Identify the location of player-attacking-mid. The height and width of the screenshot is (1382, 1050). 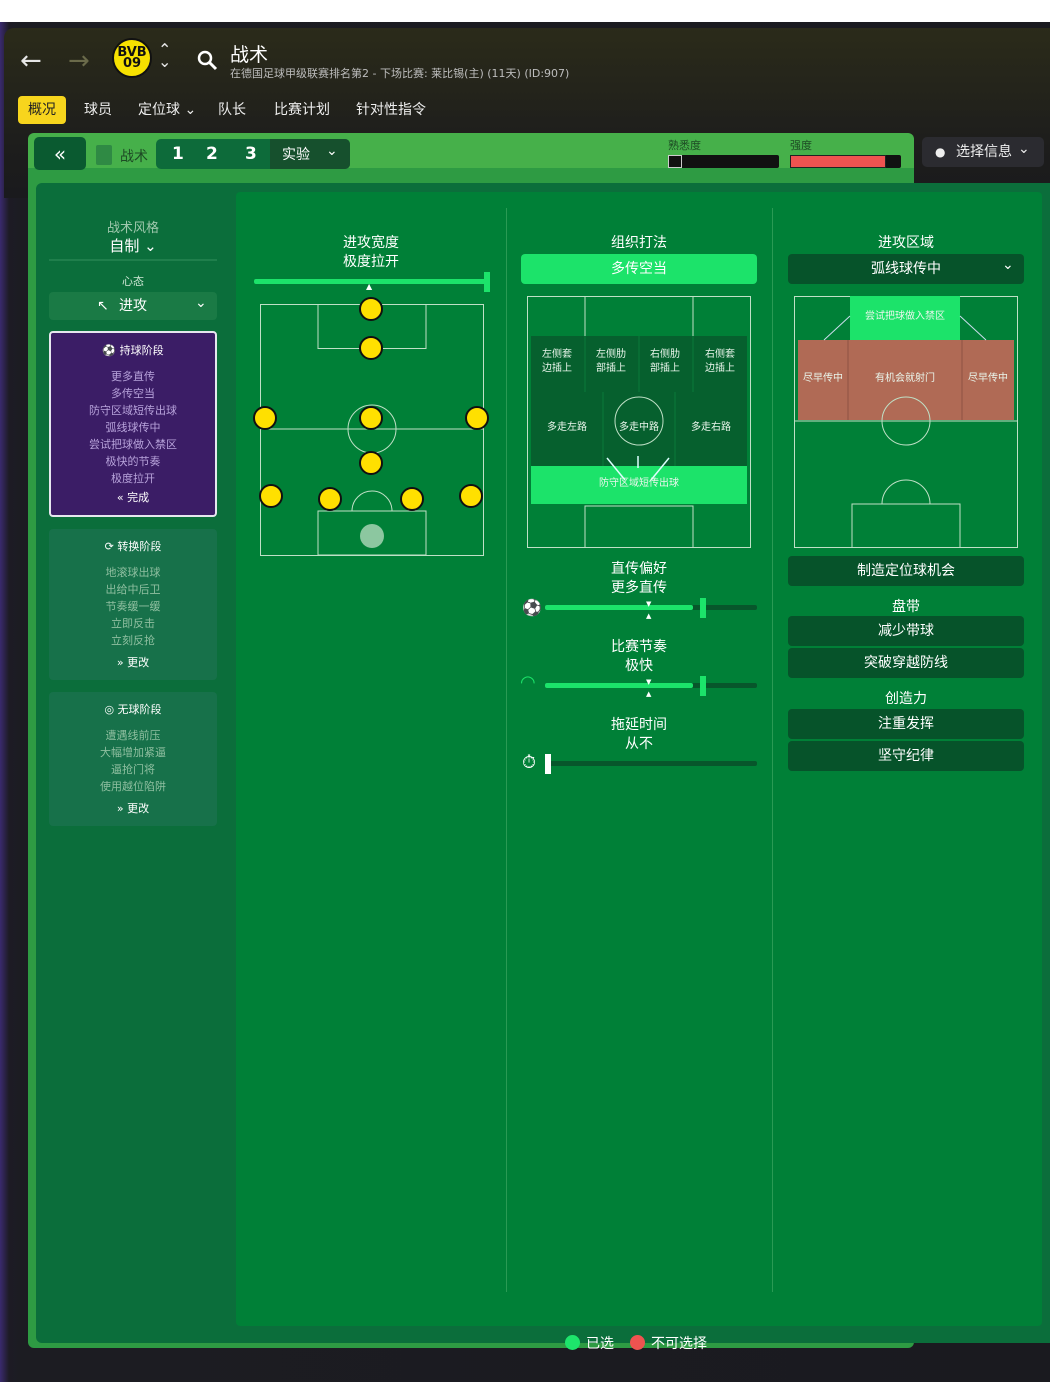
(371, 348).